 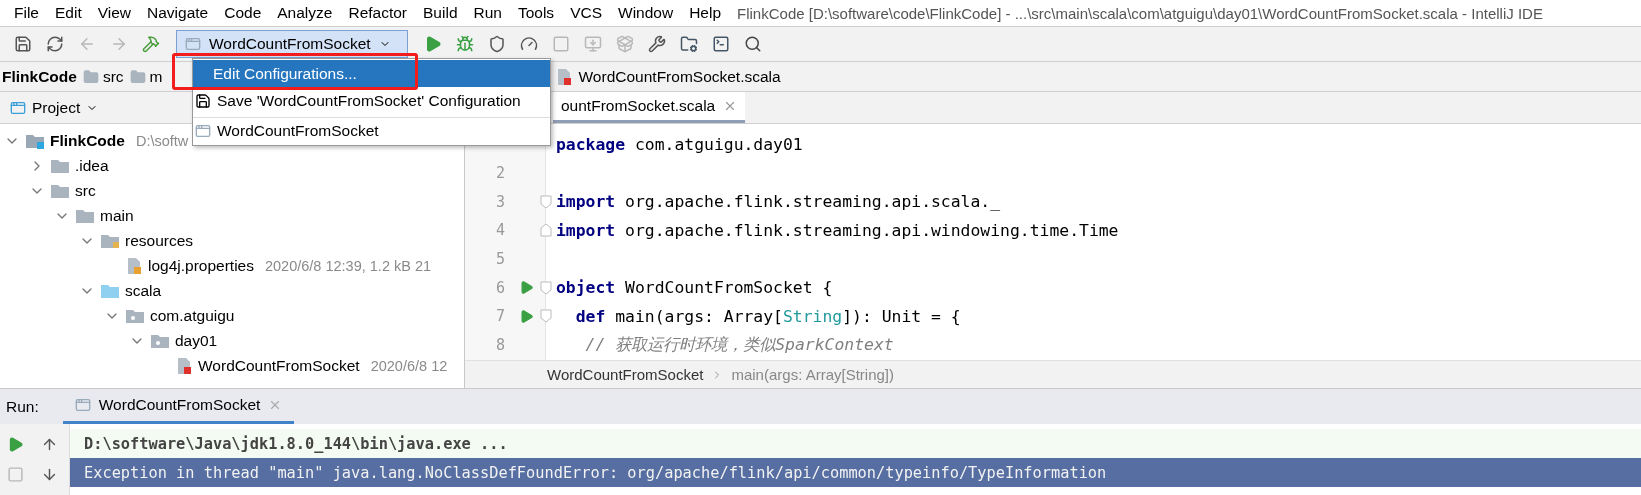 What do you see at coordinates (440, 13) in the screenshot?
I see `menu-item: Build` at bounding box center [440, 13].